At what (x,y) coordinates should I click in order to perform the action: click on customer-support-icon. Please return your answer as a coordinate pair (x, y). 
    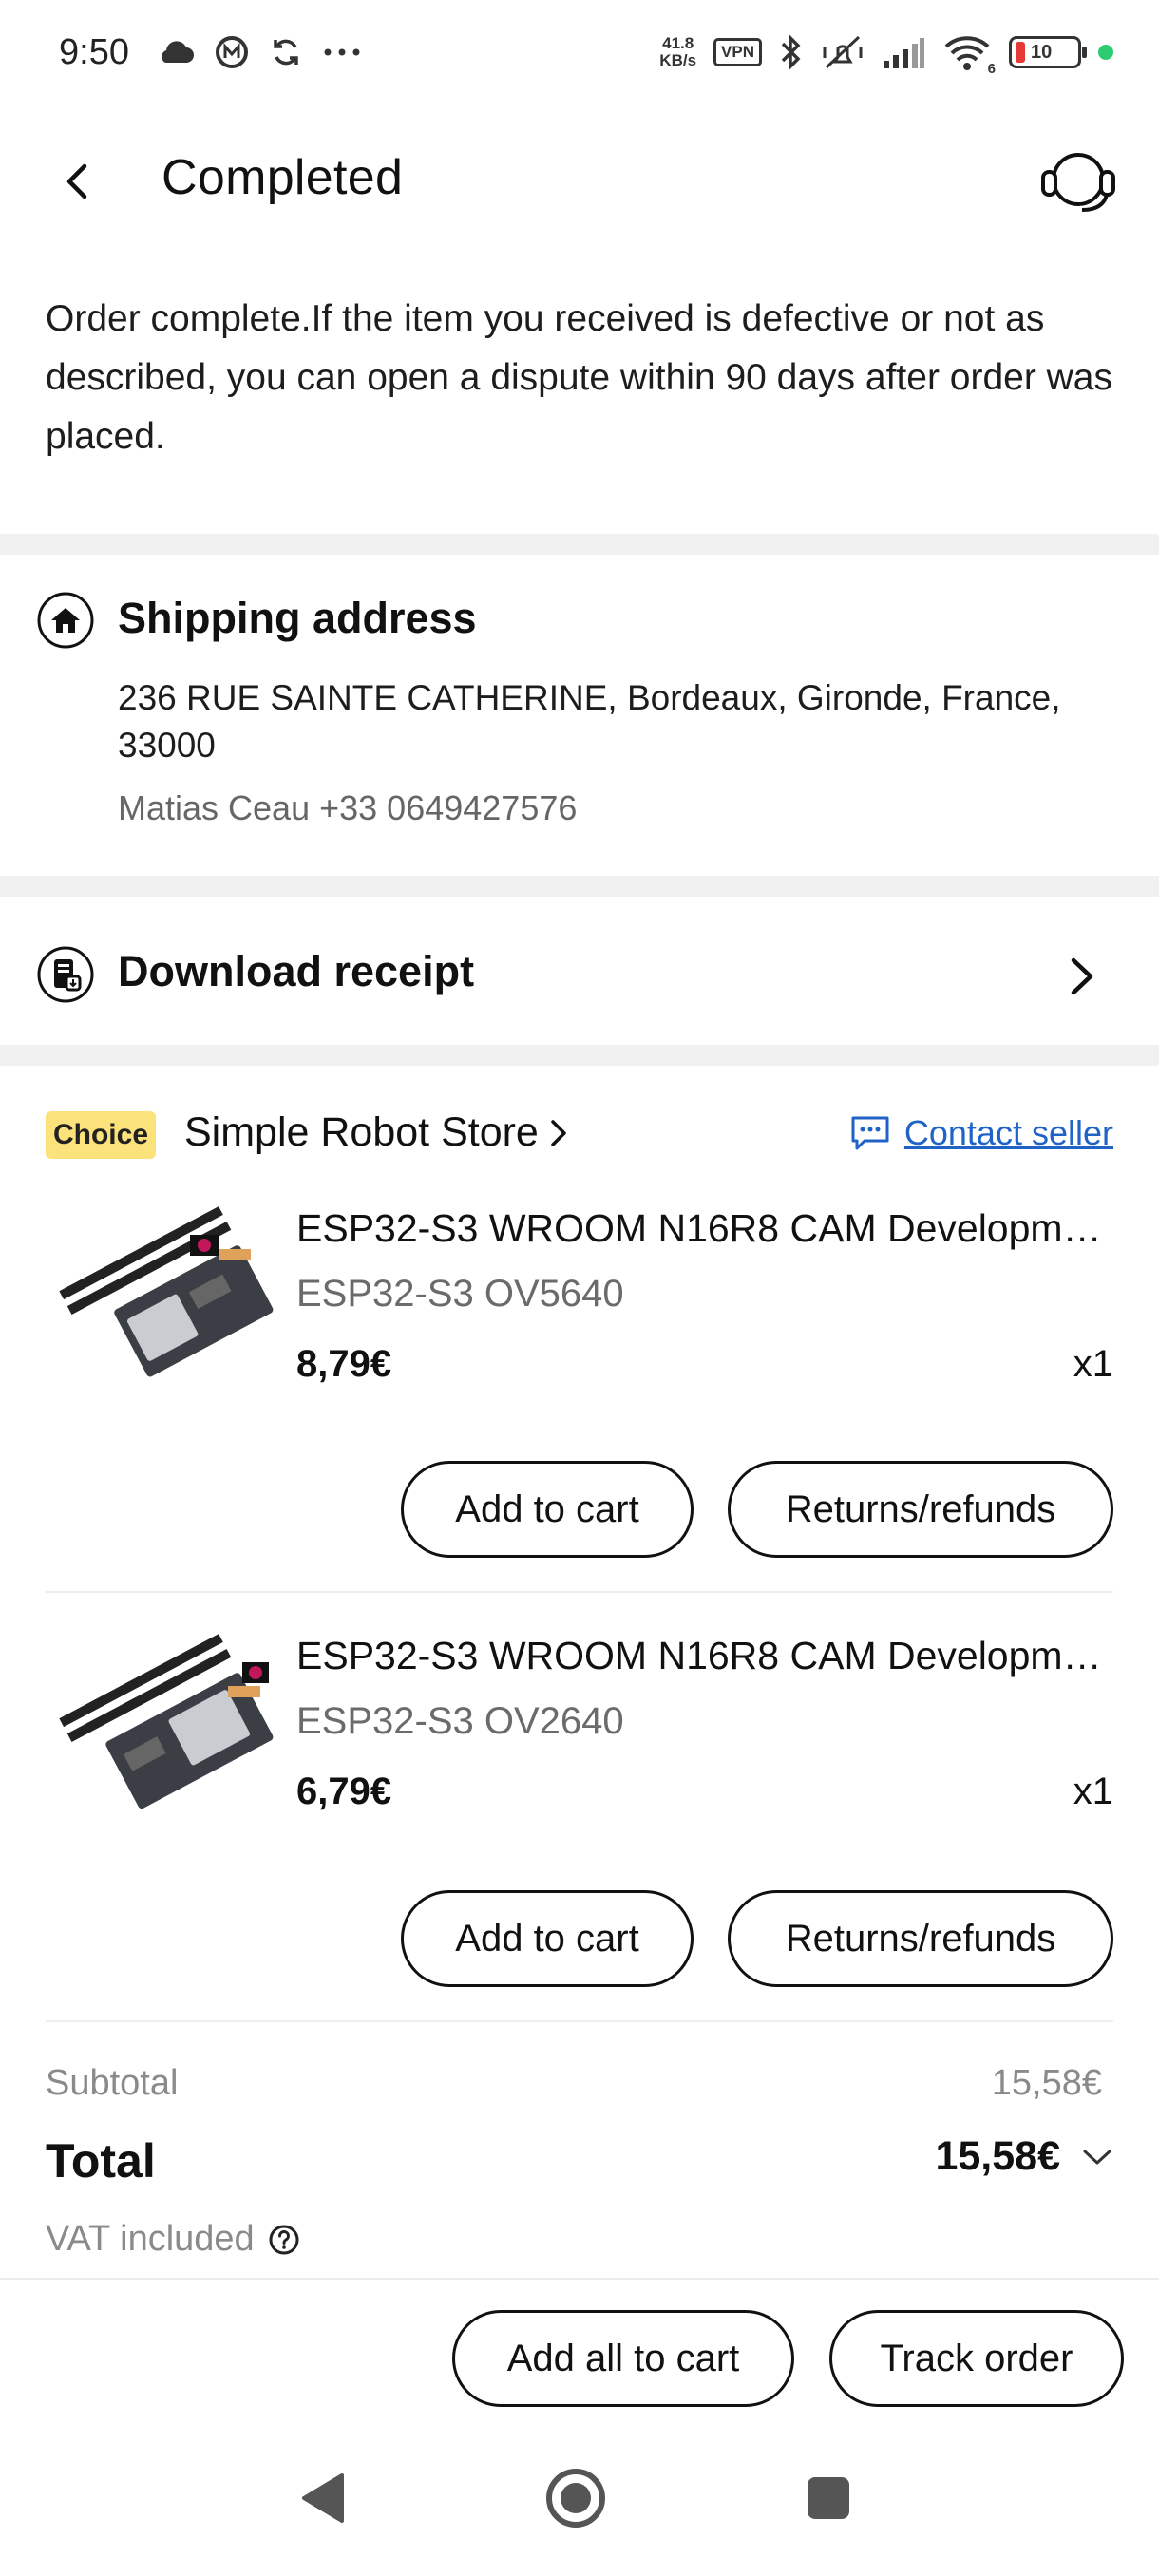
    Looking at the image, I should click on (1078, 182).